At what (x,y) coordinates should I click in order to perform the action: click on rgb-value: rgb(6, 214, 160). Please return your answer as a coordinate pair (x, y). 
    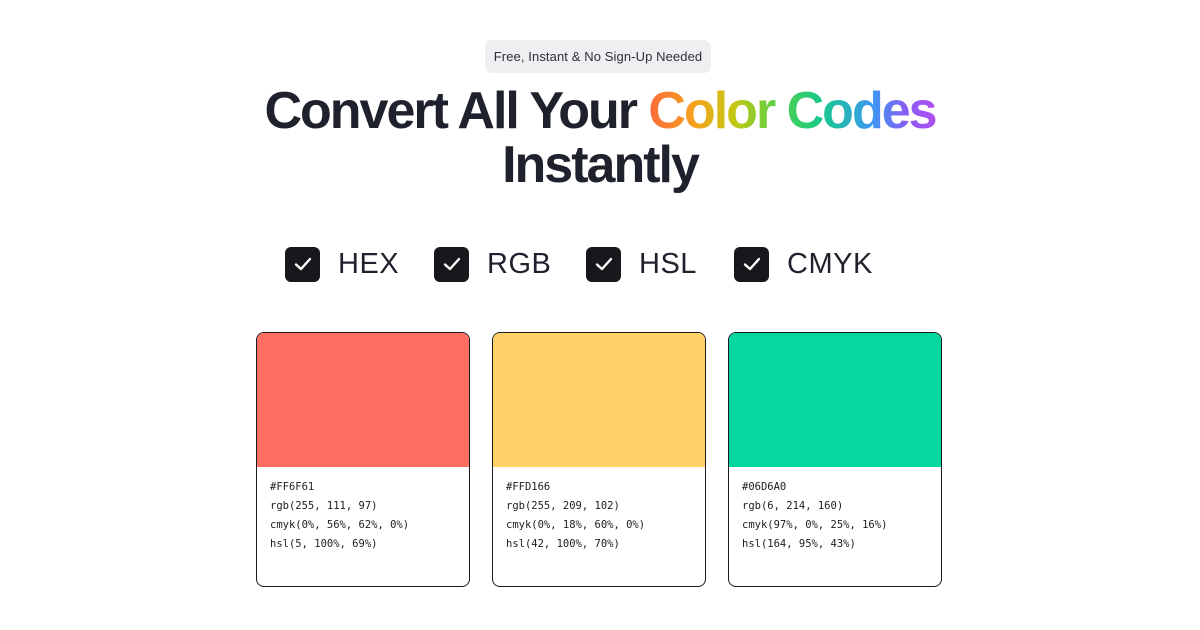
    Looking at the image, I should click on (793, 506).